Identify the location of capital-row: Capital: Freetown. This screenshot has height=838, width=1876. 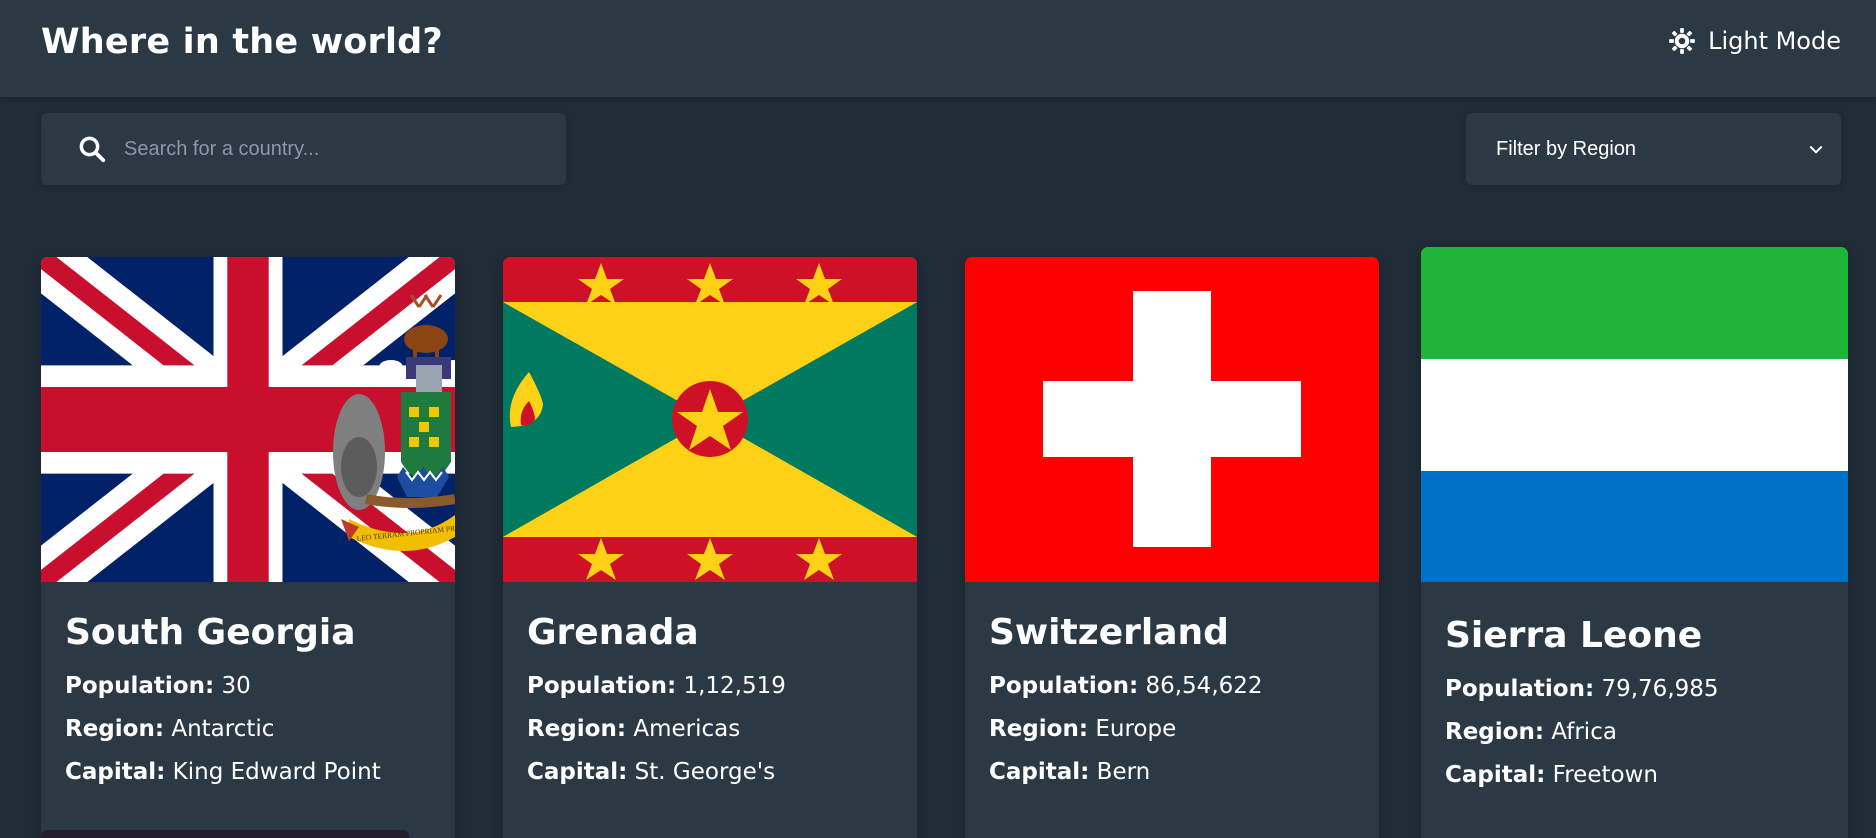
(1582, 775).